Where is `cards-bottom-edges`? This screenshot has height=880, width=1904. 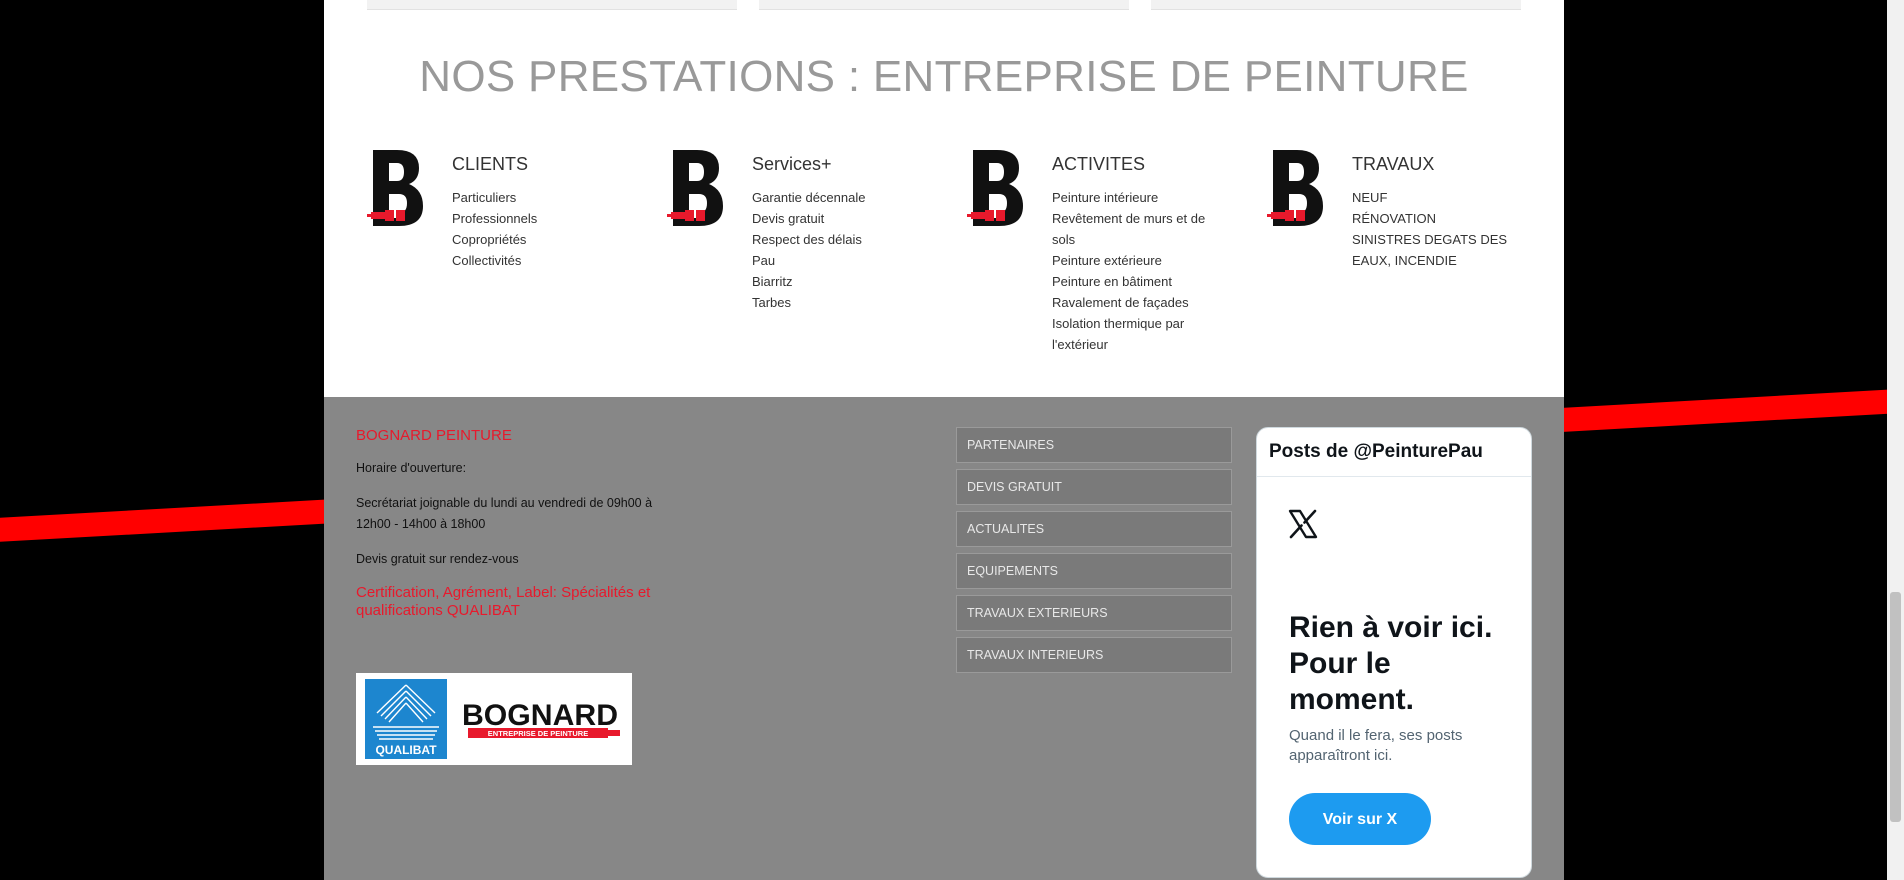 cards-bottom-edges is located at coordinates (944, 5).